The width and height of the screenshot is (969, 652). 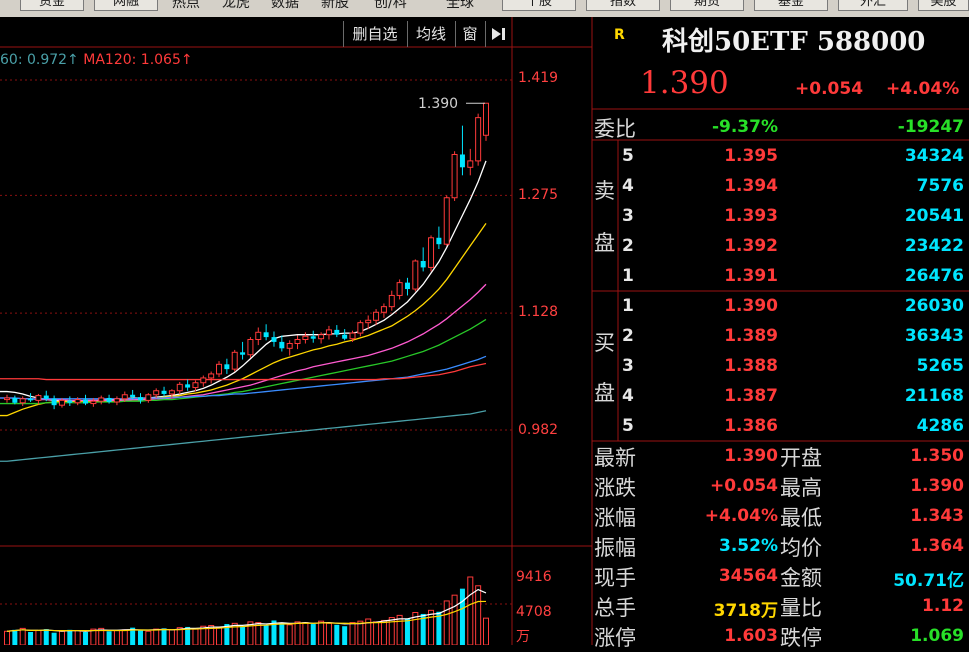 What do you see at coordinates (604, 243) in the screenshot?
I see `sell-side-label-bottom: 盘` at bounding box center [604, 243].